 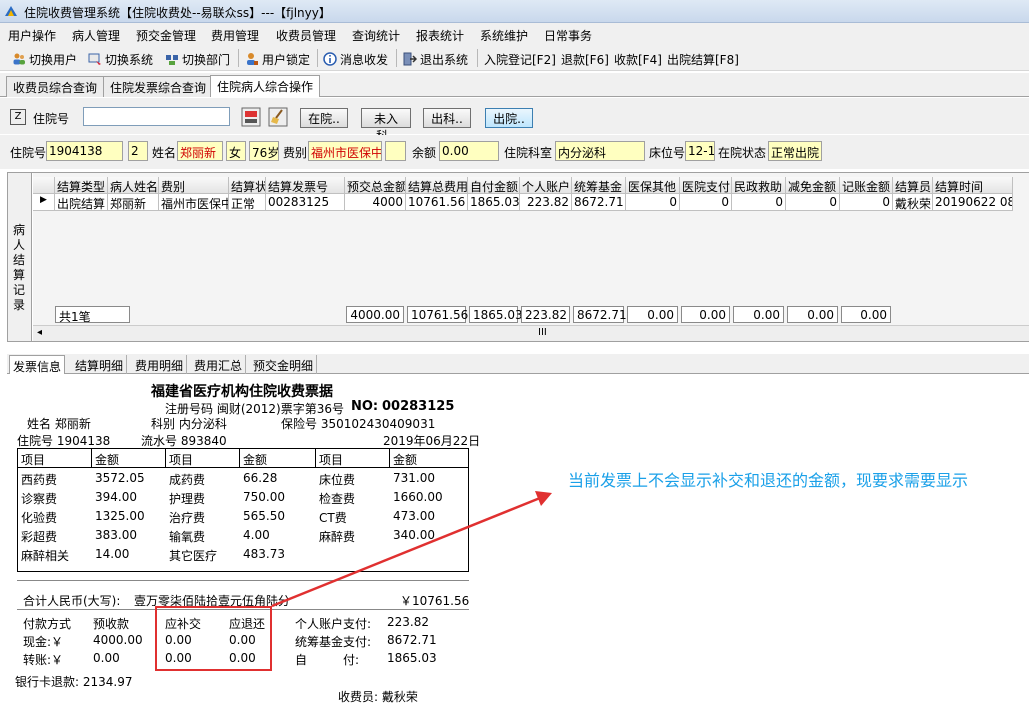 What do you see at coordinates (166, 35) in the screenshot?
I see `menu-prepay: 预交金管理` at bounding box center [166, 35].